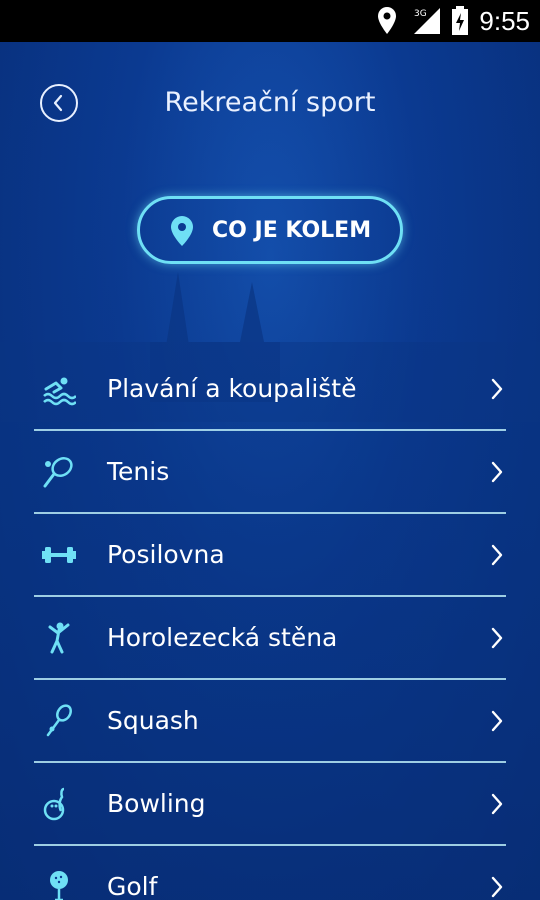 Image resolution: width=540 pixels, height=900 pixels. I want to click on tennis-icon, so click(58, 472).